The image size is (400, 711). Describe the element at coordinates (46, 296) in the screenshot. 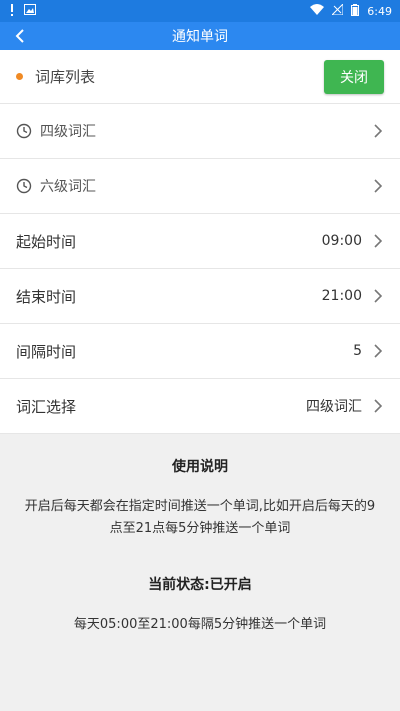

I see `end-time-label: 结束时间` at that location.